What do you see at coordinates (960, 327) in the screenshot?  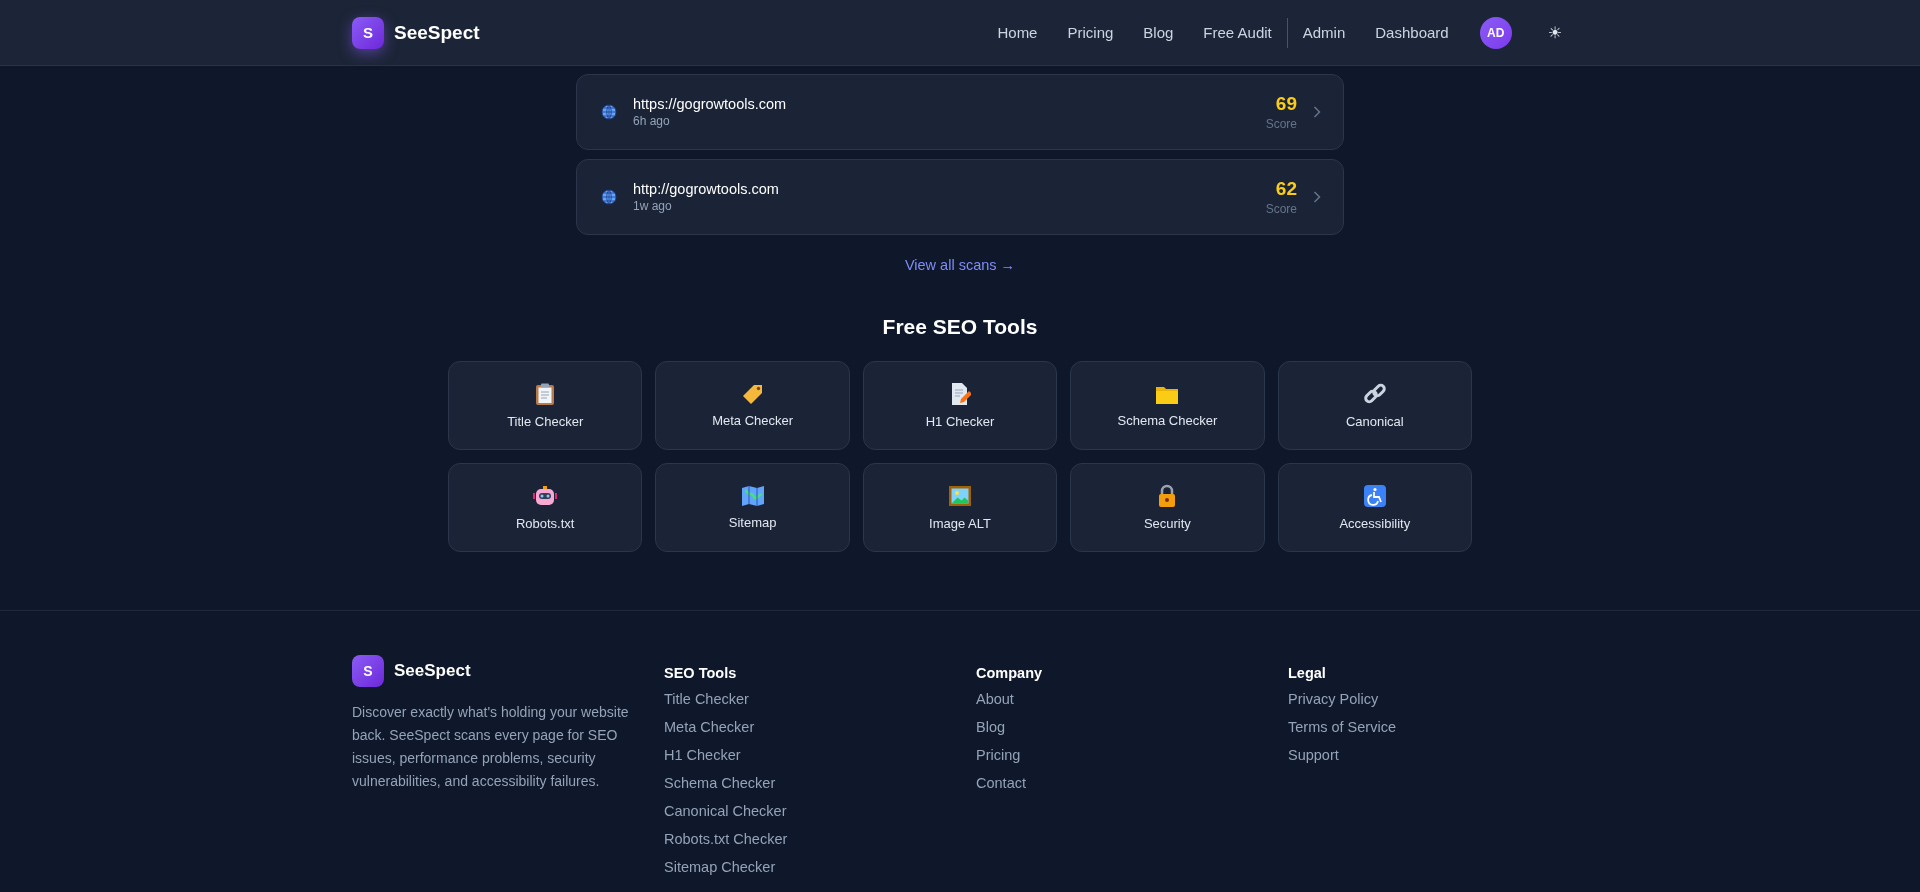 I see `section-title: Free SEO Tools` at bounding box center [960, 327].